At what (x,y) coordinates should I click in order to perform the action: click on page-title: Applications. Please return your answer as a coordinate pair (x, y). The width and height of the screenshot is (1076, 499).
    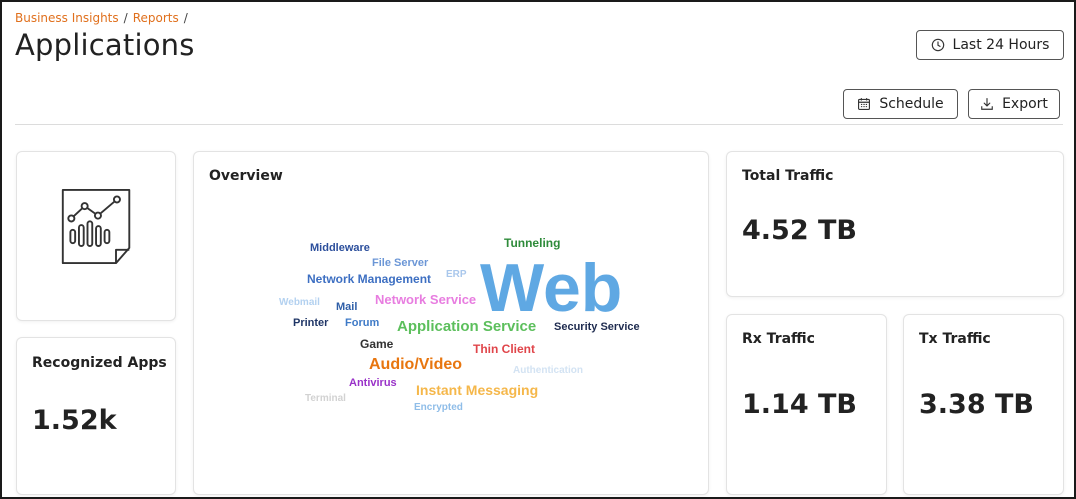
    Looking at the image, I should click on (105, 45).